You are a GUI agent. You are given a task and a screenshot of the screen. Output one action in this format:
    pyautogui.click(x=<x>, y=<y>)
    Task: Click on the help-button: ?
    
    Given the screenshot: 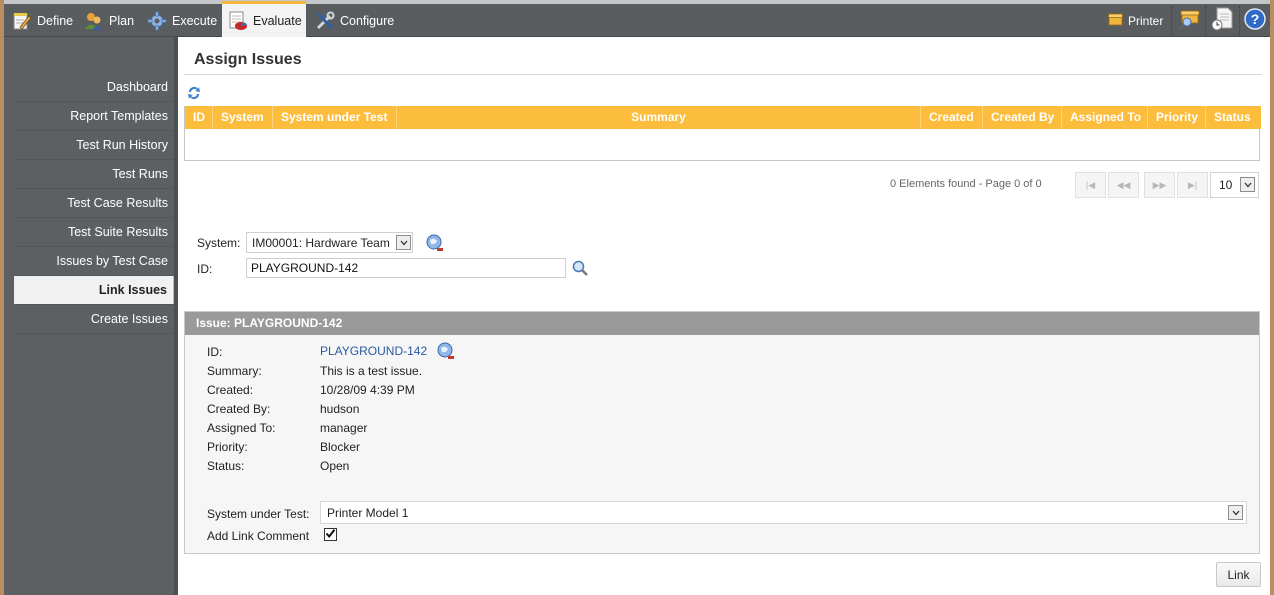 What is the action you would take?
    pyautogui.click(x=1255, y=20)
    